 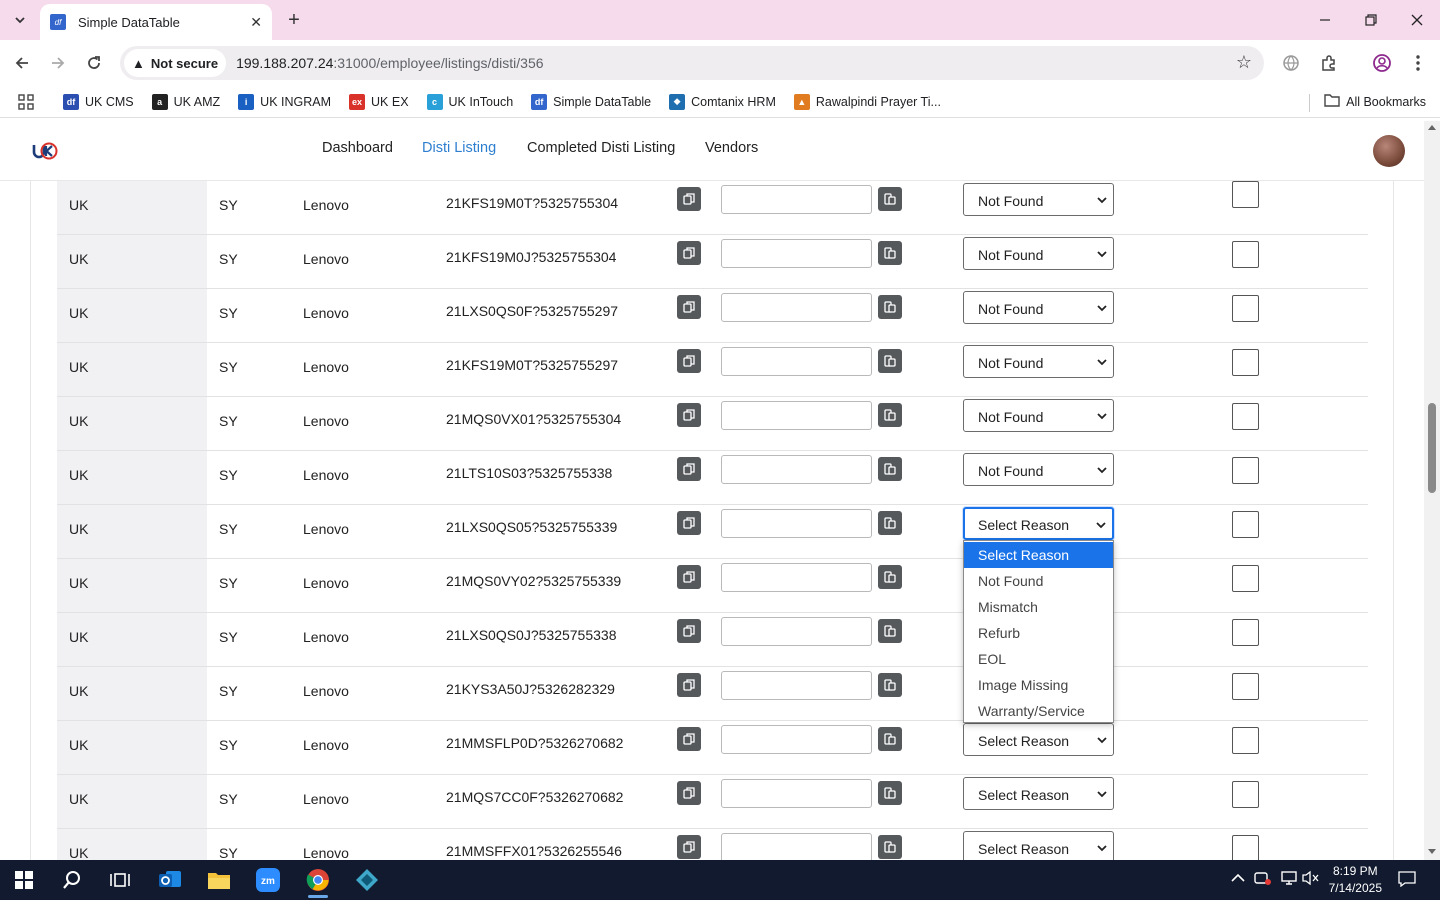 I want to click on reason-option: Mismatch, so click(x=1038, y=607).